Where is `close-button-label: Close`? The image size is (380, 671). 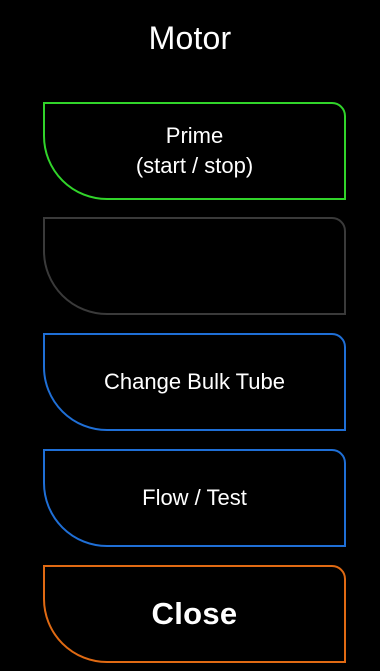 close-button-label: Close is located at coordinates (194, 613).